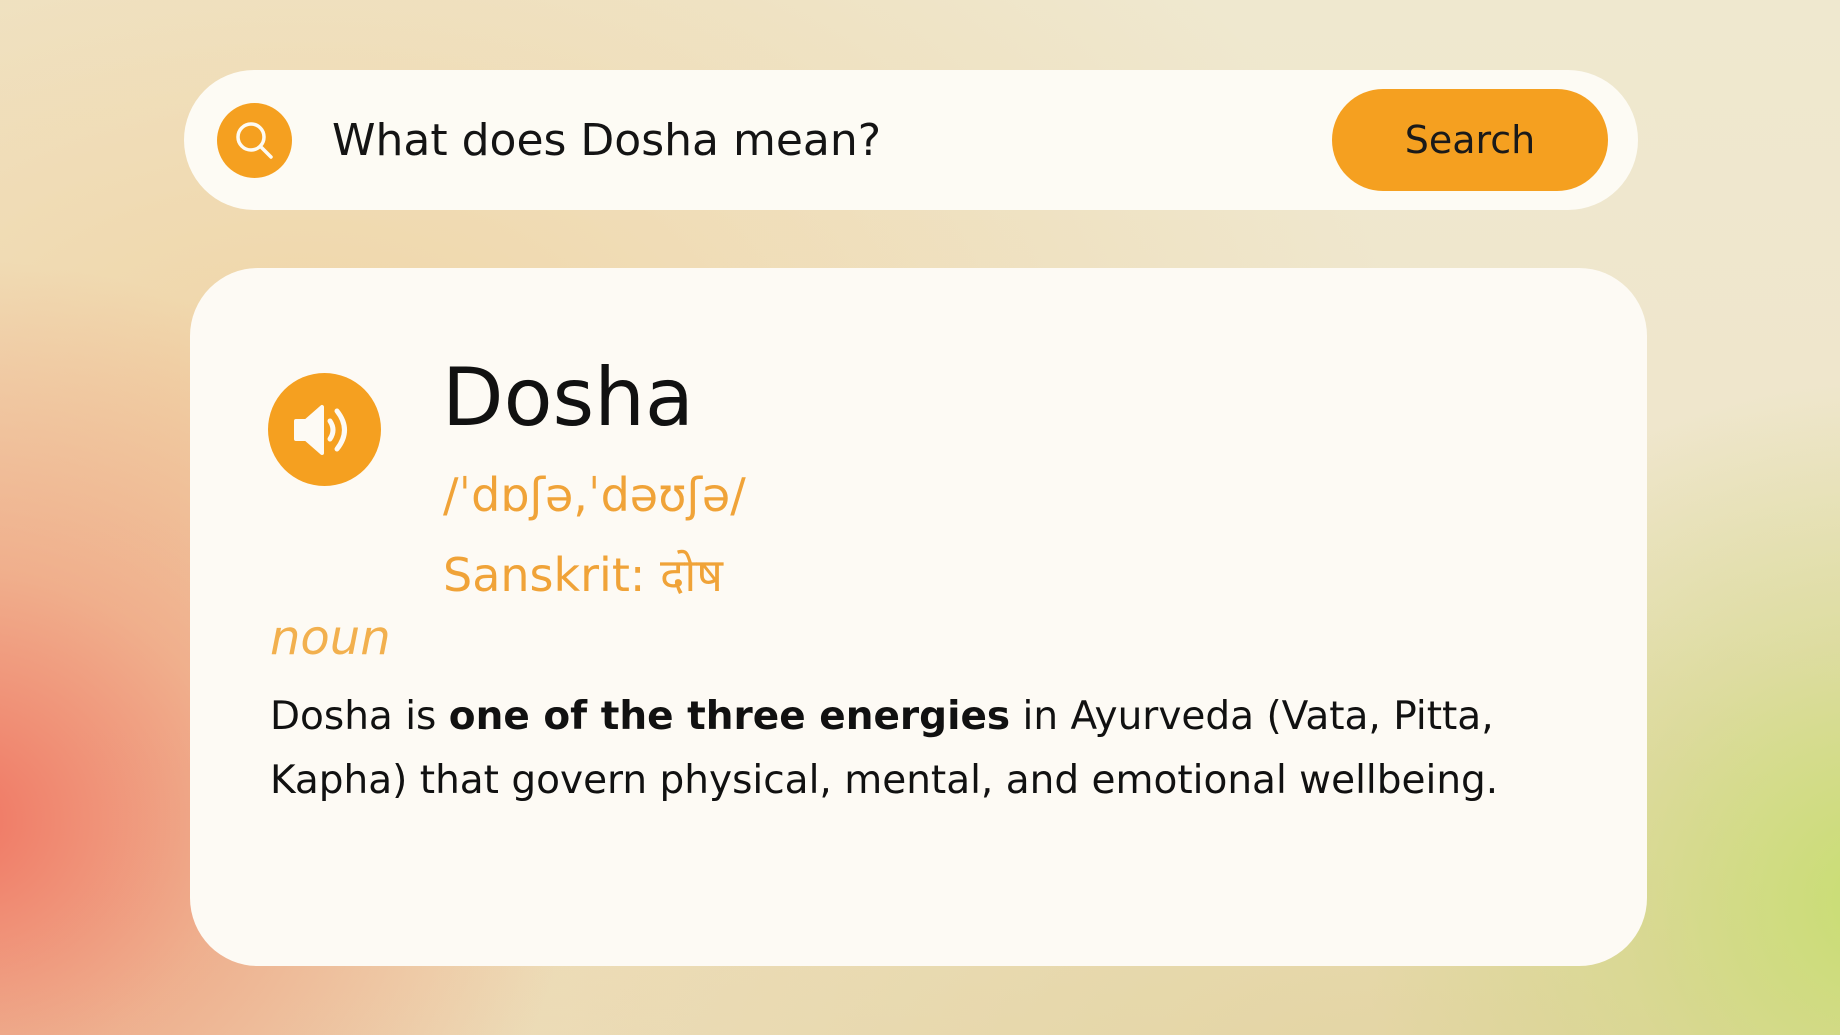  Describe the element at coordinates (583, 575) in the screenshot. I see `etymology: Sanskrit: दोष` at that location.